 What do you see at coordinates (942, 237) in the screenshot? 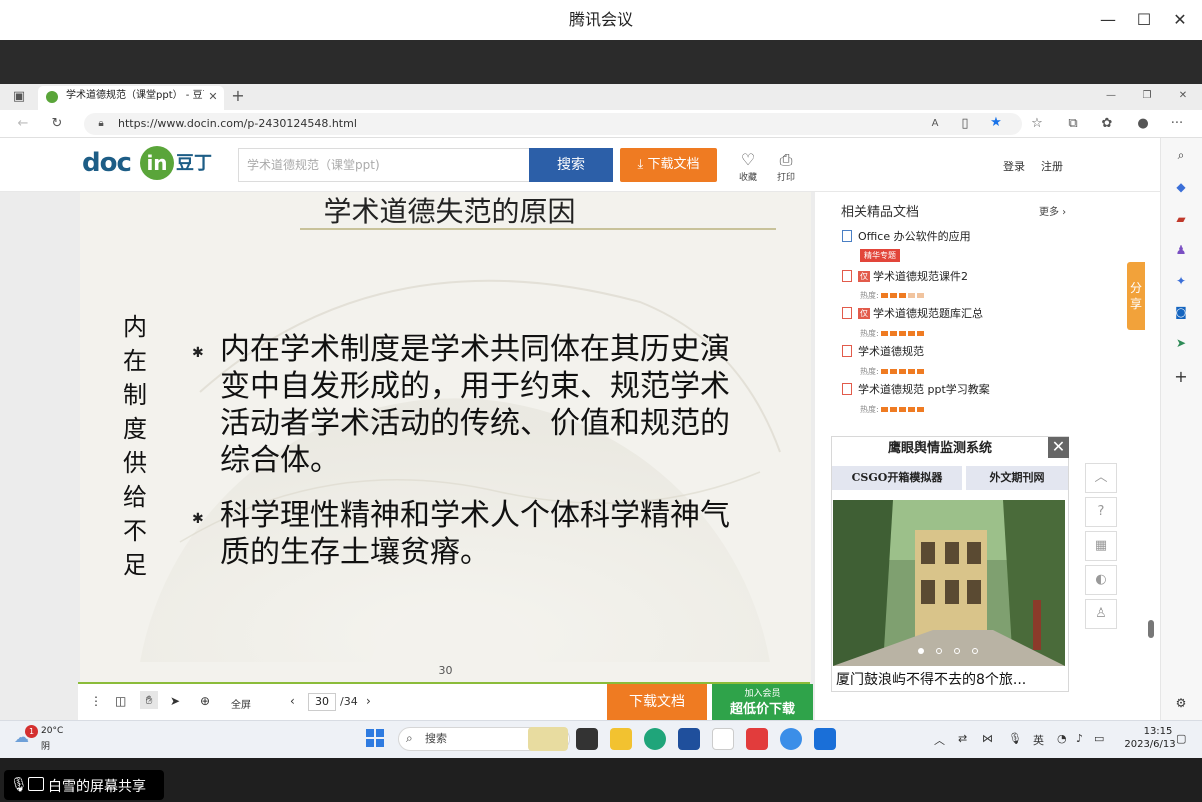
I see `related-doc-item: Office 办公软件的应用` at bounding box center [942, 237].